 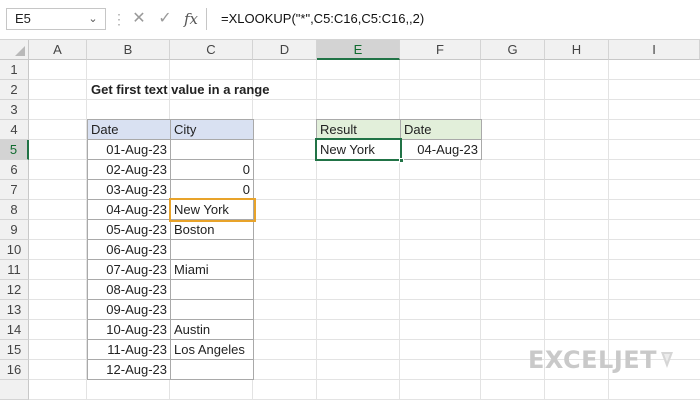 I want to click on row-header-3: 3, so click(x=14, y=110).